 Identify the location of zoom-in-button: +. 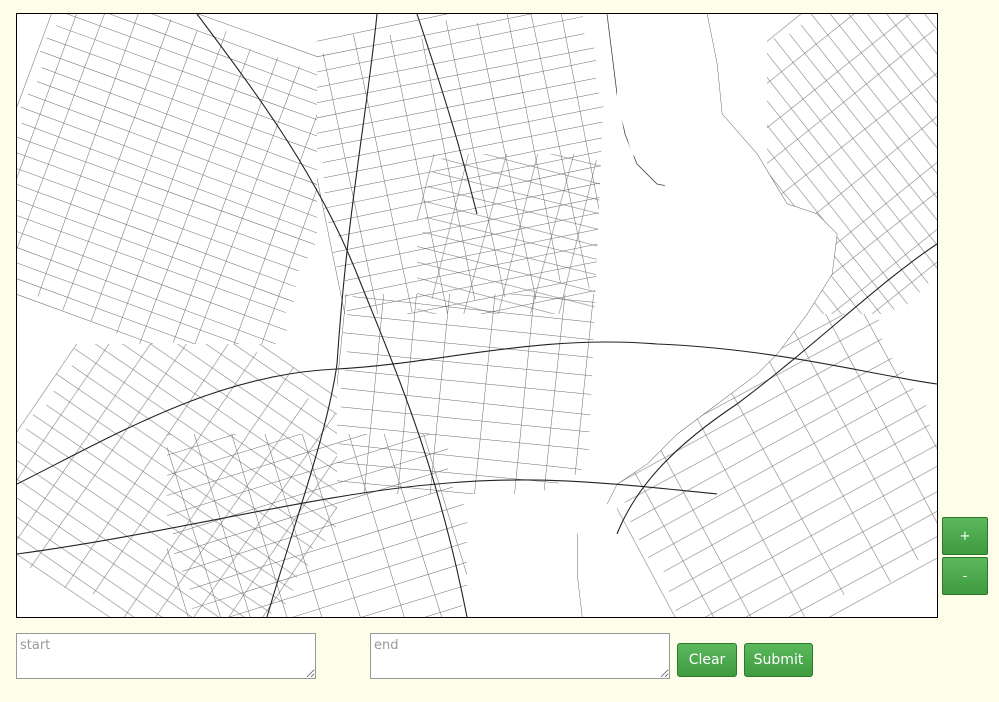
(965, 536).